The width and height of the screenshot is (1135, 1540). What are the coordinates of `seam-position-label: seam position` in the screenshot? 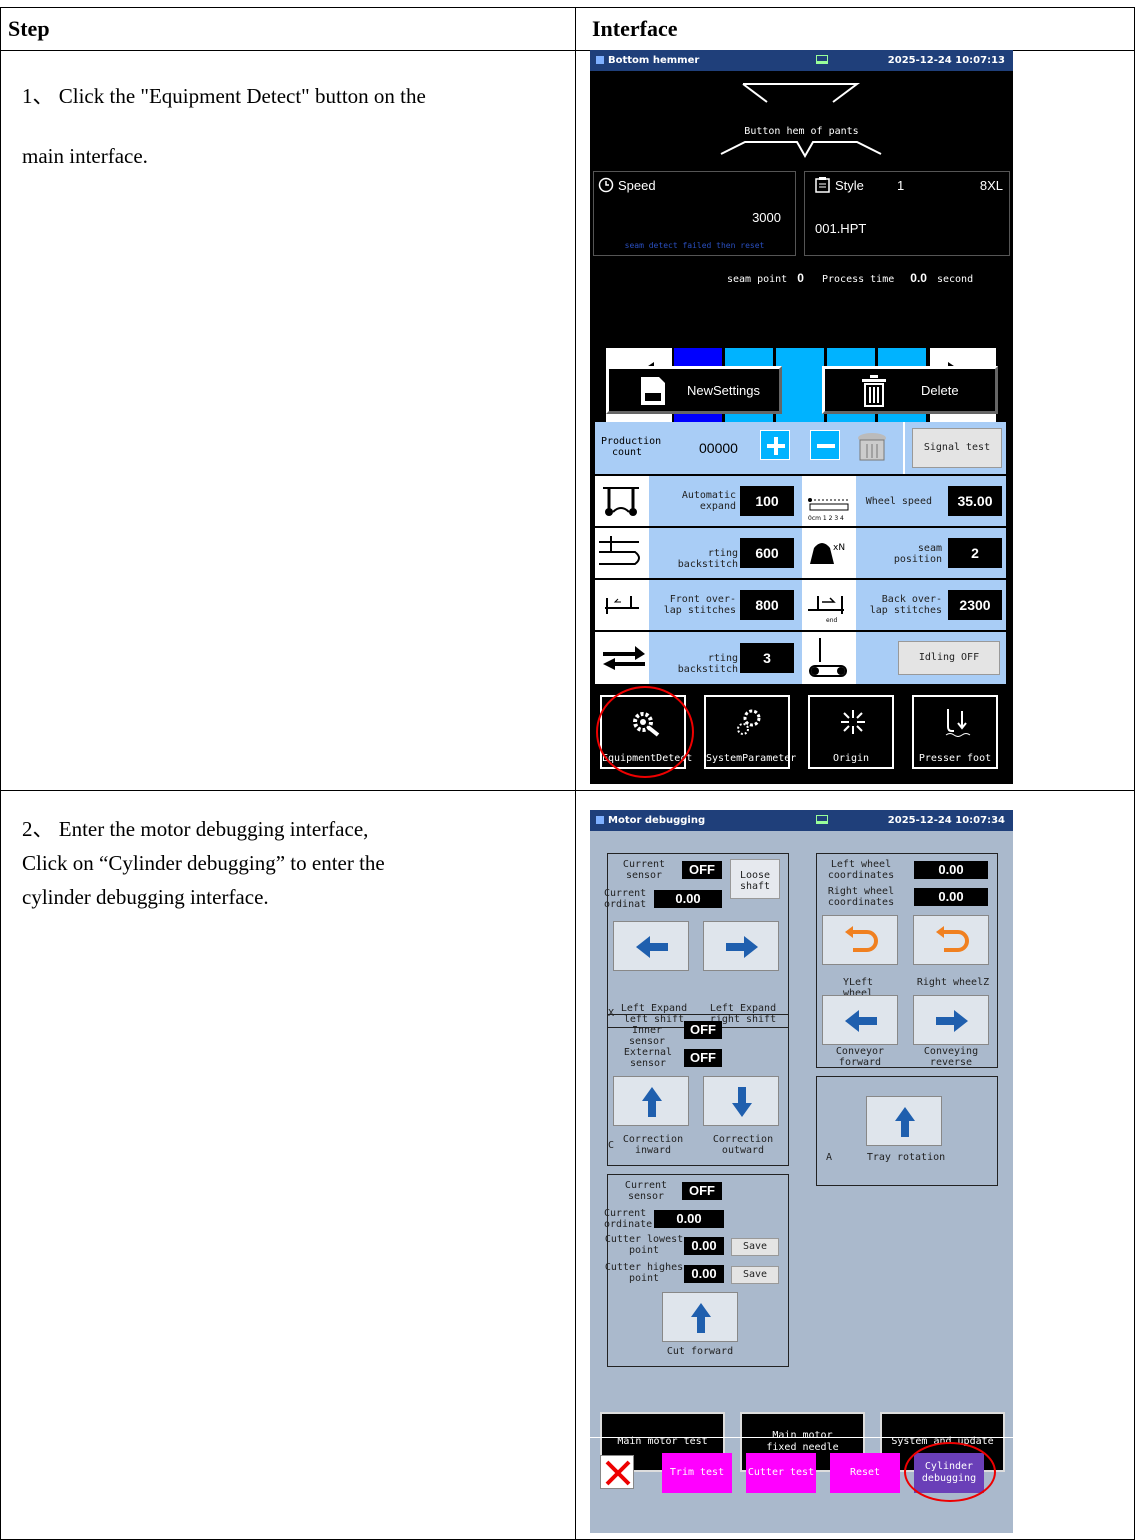 It's located at (917, 554).